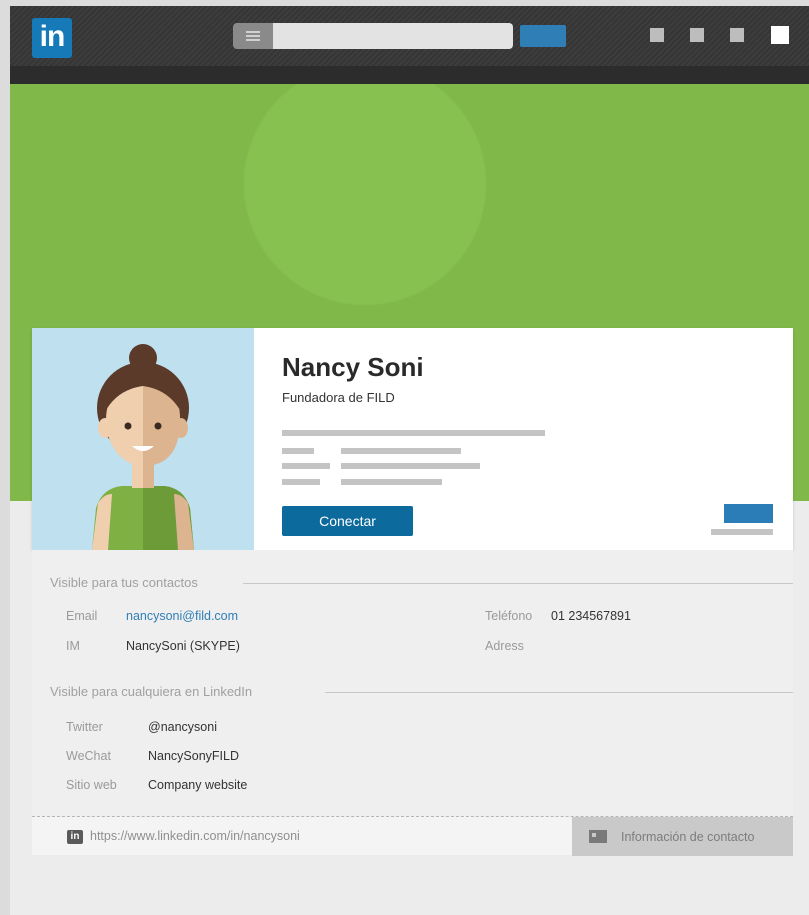 The width and height of the screenshot is (809, 915). I want to click on avatar, so click(143, 439).